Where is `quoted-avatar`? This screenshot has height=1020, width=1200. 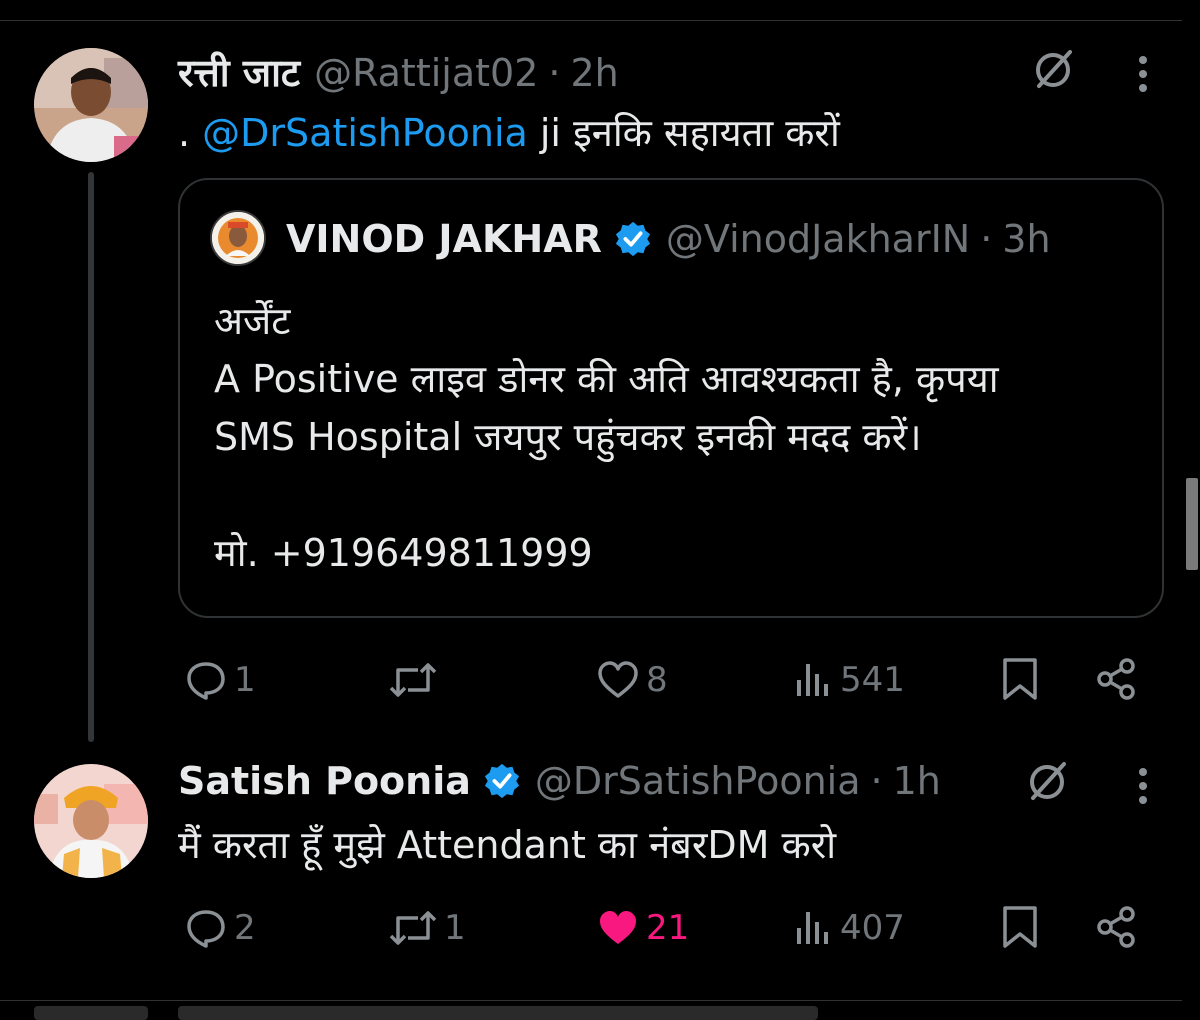 quoted-avatar is located at coordinates (238, 238).